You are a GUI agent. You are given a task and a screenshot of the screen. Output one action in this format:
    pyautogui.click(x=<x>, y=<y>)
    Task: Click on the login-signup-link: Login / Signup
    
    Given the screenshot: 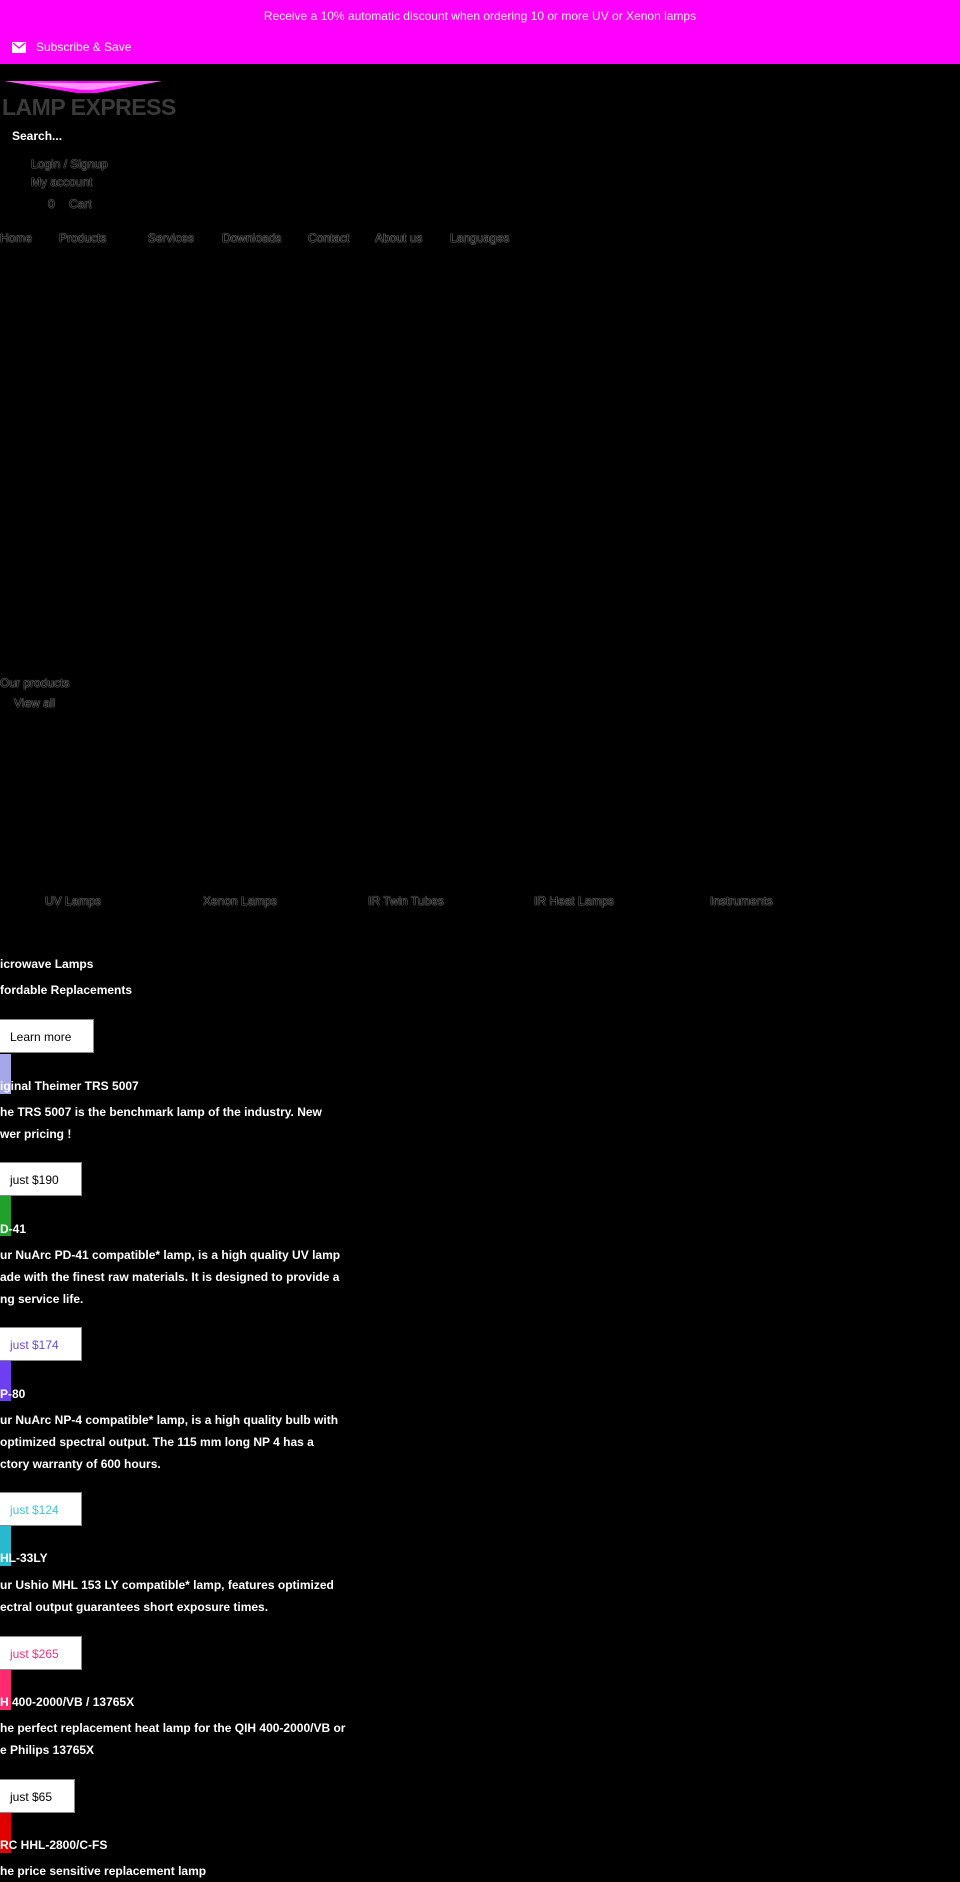 What is the action you would take?
    pyautogui.click(x=69, y=164)
    